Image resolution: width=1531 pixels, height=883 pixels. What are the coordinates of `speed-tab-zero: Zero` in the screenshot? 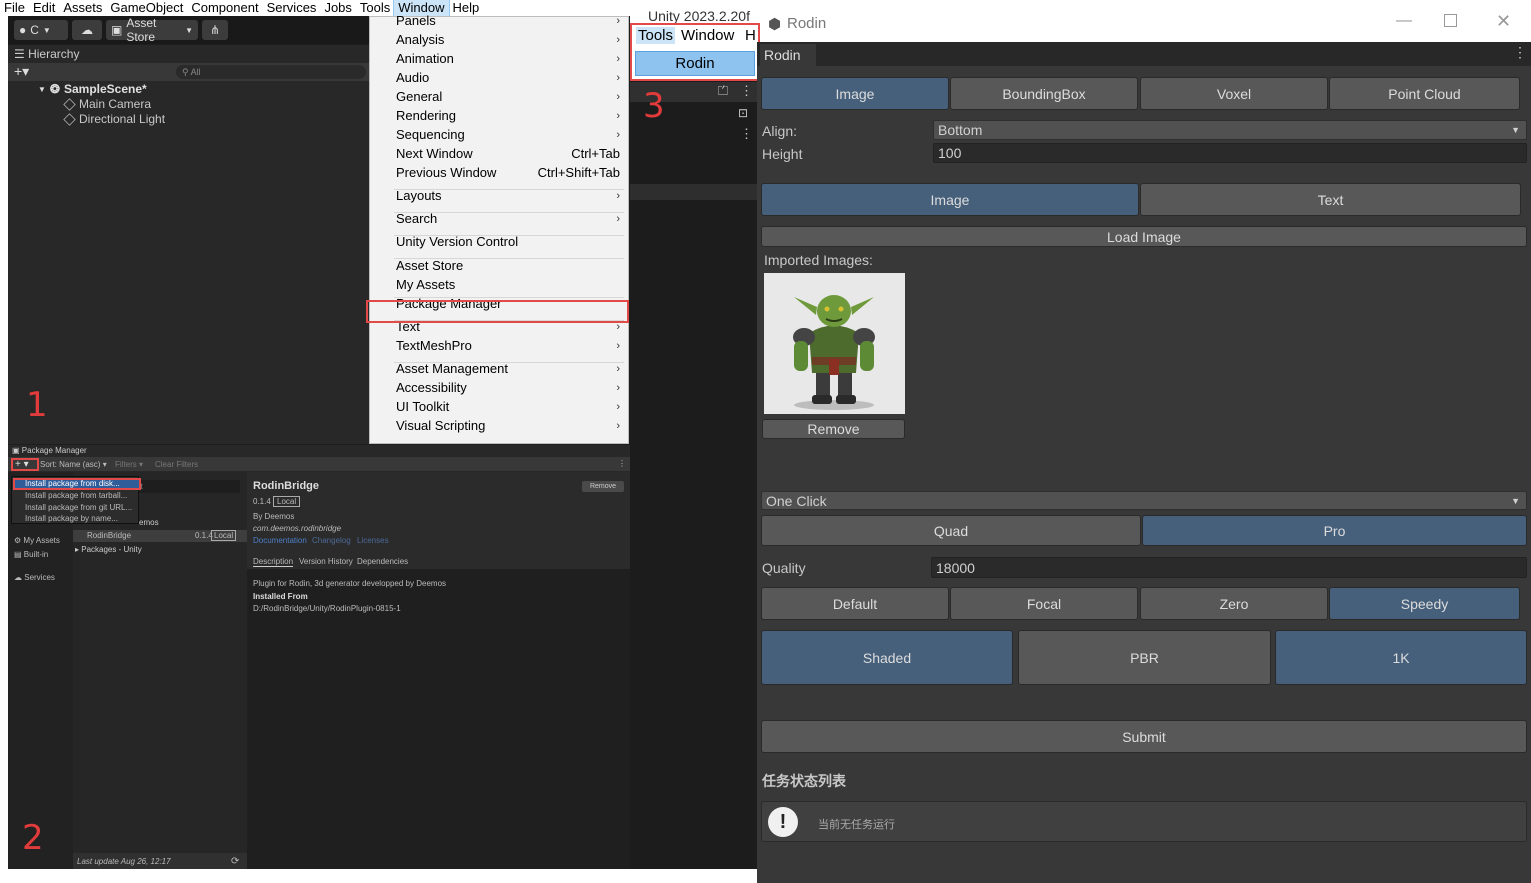 It's located at (1234, 603).